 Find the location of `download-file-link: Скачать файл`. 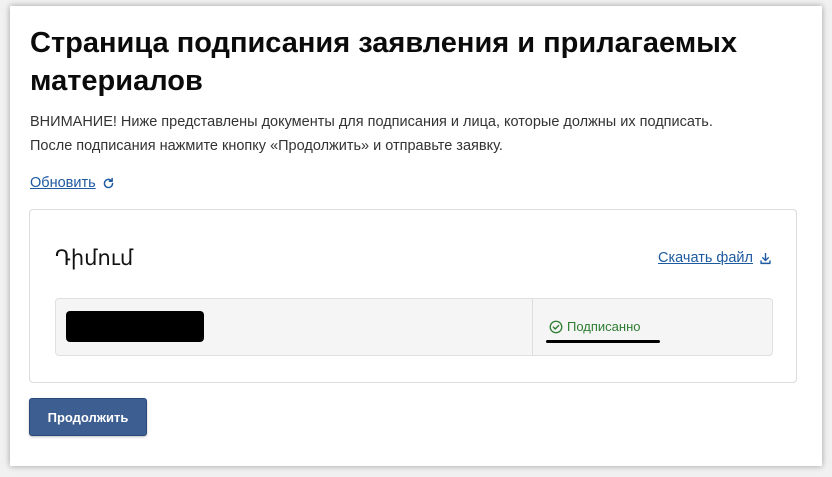

download-file-link: Скачать файл is located at coordinates (715, 258).